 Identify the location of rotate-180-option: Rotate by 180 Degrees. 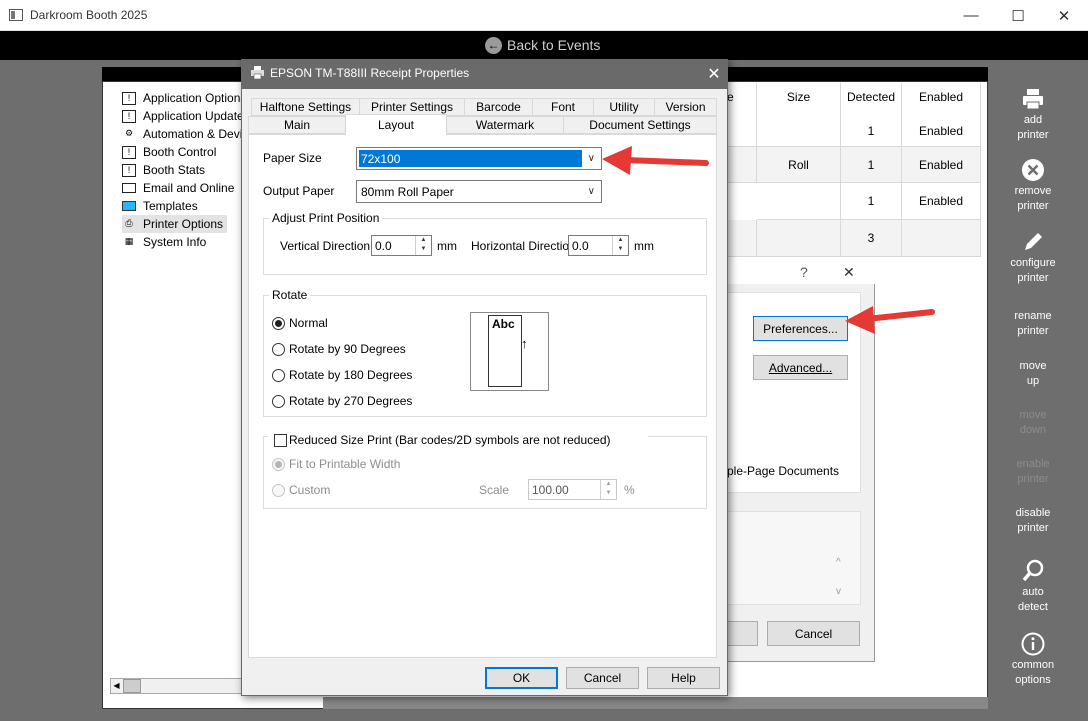
(342, 375).